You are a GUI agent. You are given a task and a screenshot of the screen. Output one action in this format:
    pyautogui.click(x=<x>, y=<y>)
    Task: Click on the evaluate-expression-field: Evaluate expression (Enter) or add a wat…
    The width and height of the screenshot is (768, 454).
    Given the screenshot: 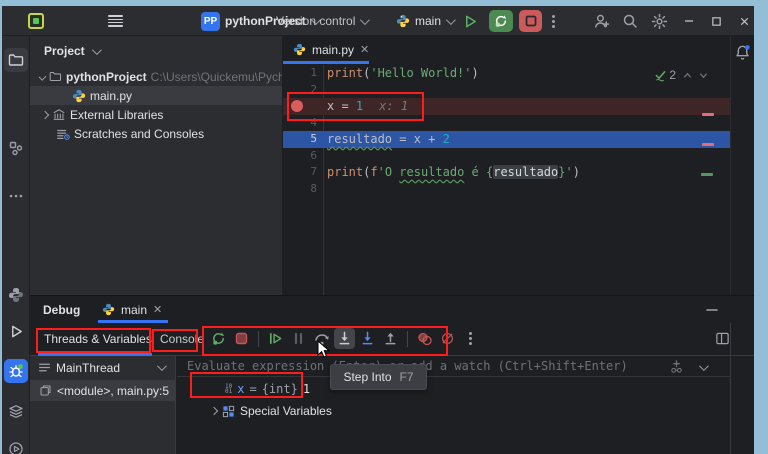 What is the action you would take?
    pyautogui.click(x=453, y=366)
    